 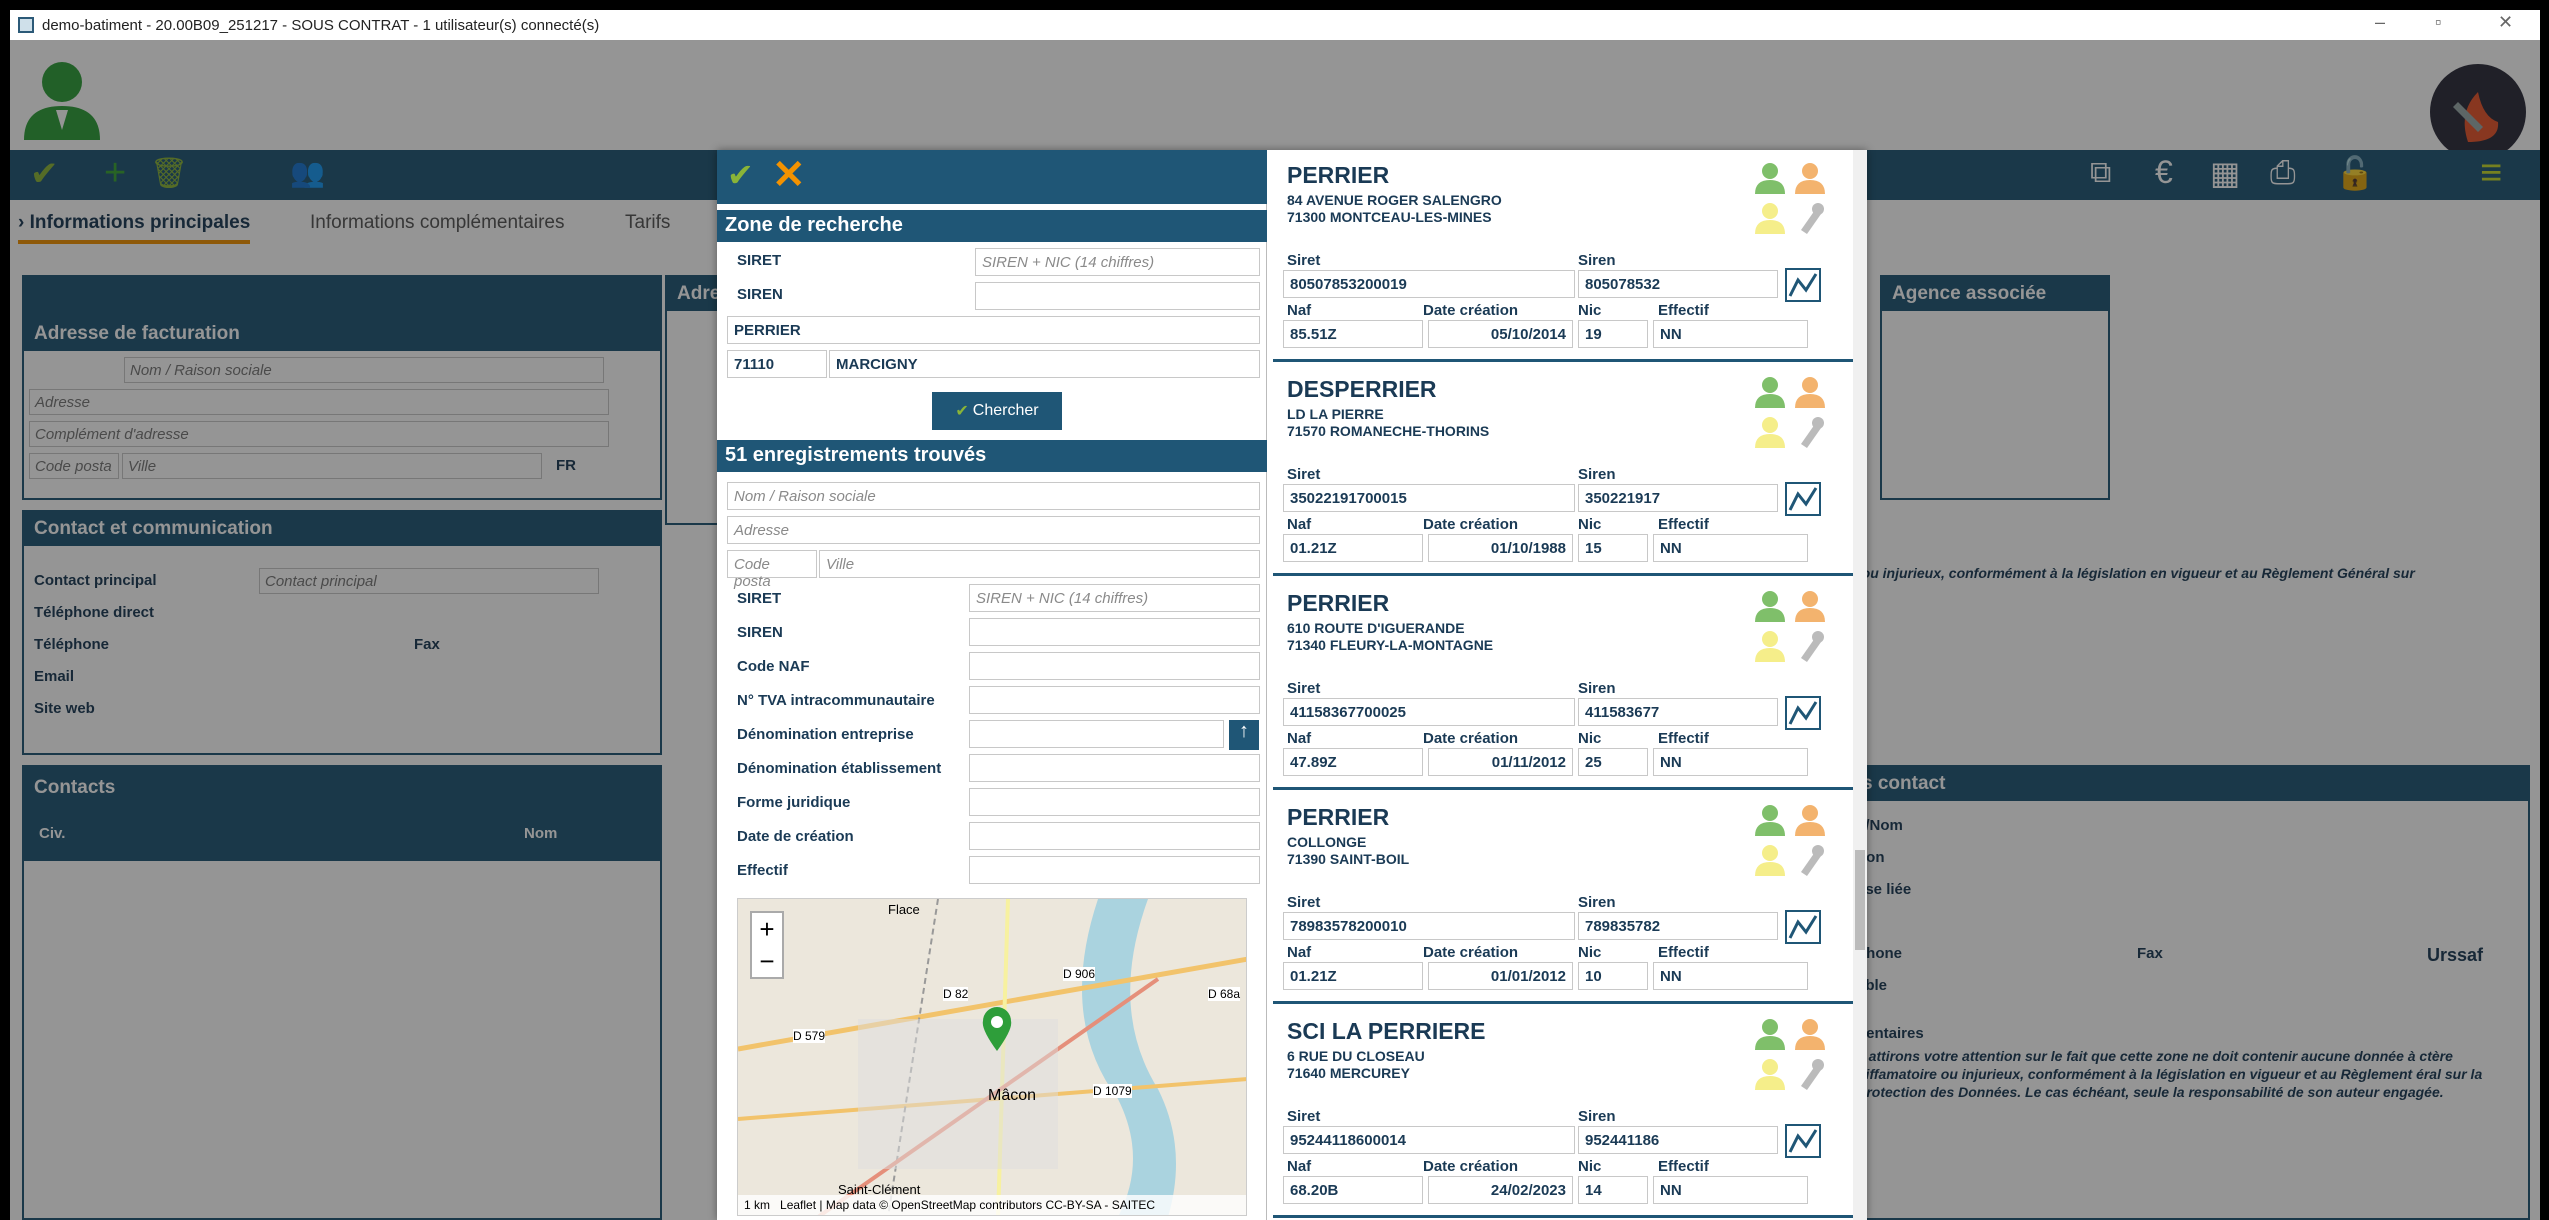 I want to click on siren-value: 411583677, so click(x=1678, y=712).